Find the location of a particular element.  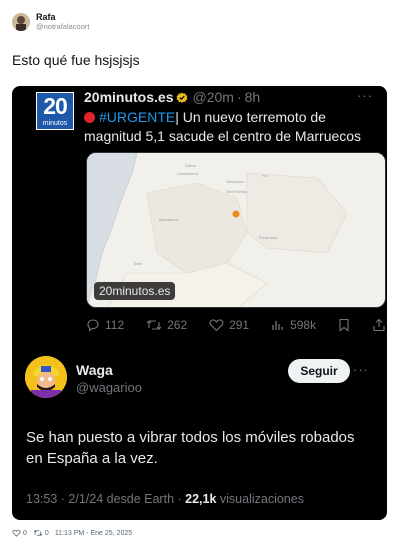

logo-number: 20 is located at coordinates (55, 106).